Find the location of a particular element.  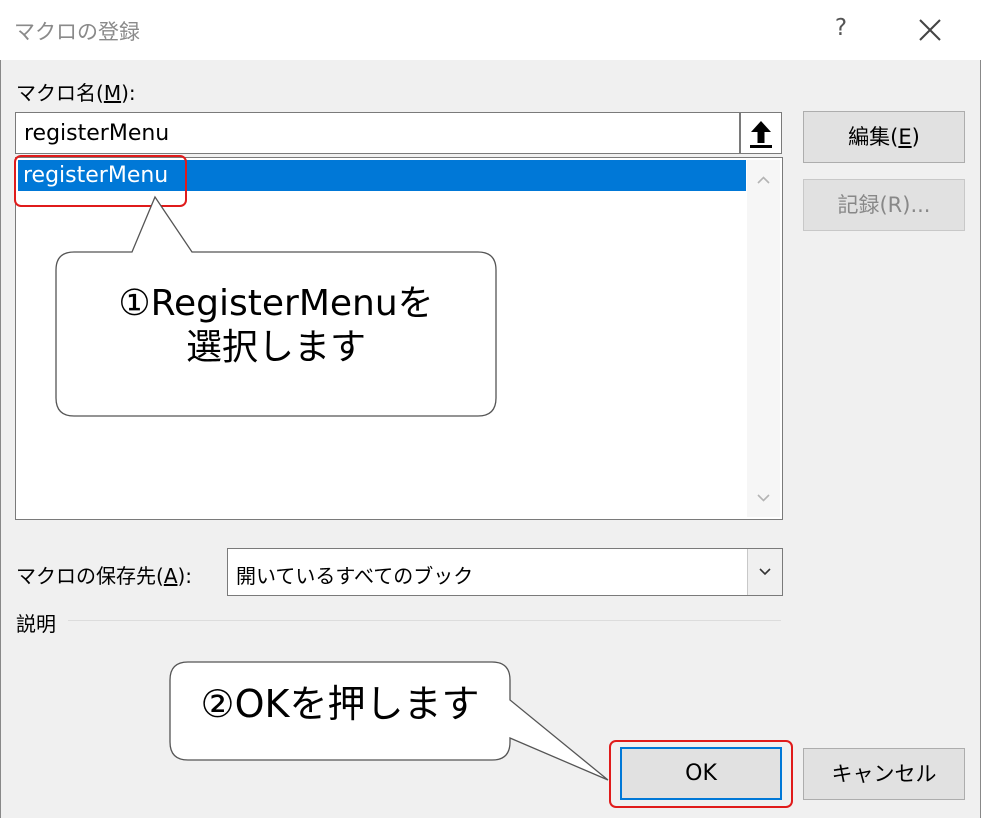

callout-text-2: ②OKを押します is located at coordinates (340, 704).